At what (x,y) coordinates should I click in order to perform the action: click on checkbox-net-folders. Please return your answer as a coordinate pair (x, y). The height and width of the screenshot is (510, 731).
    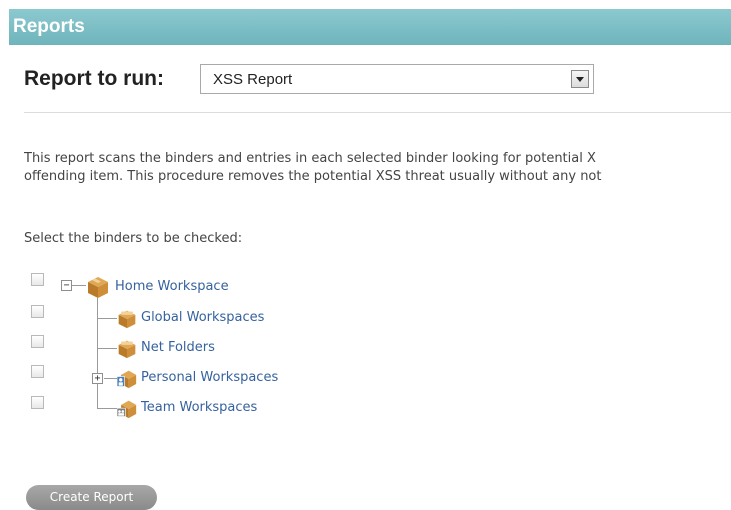
    Looking at the image, I should click on (37, 341).